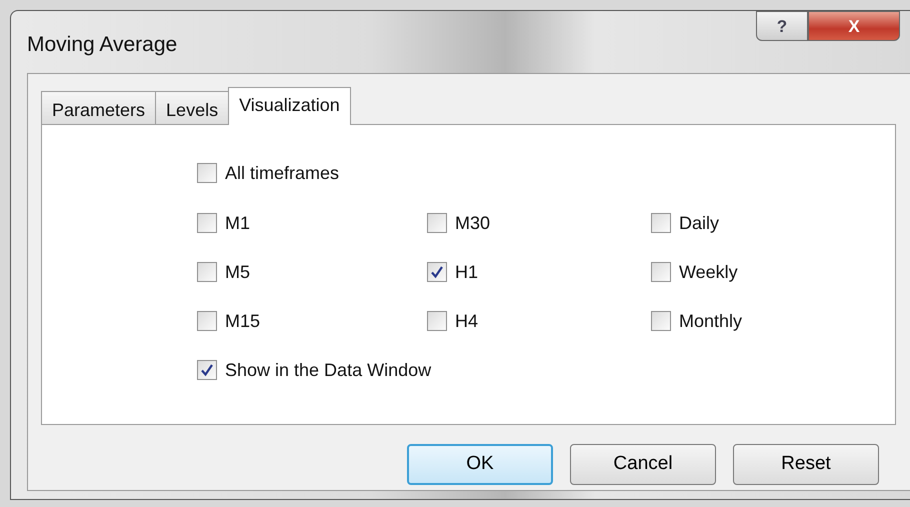 Image resolution: width=910 pixels, height=507 pixels. What do you see at coordinates (806, 464) in the screenshot?
I see `dialog-button: Reset` at bounding box center [806, 464].